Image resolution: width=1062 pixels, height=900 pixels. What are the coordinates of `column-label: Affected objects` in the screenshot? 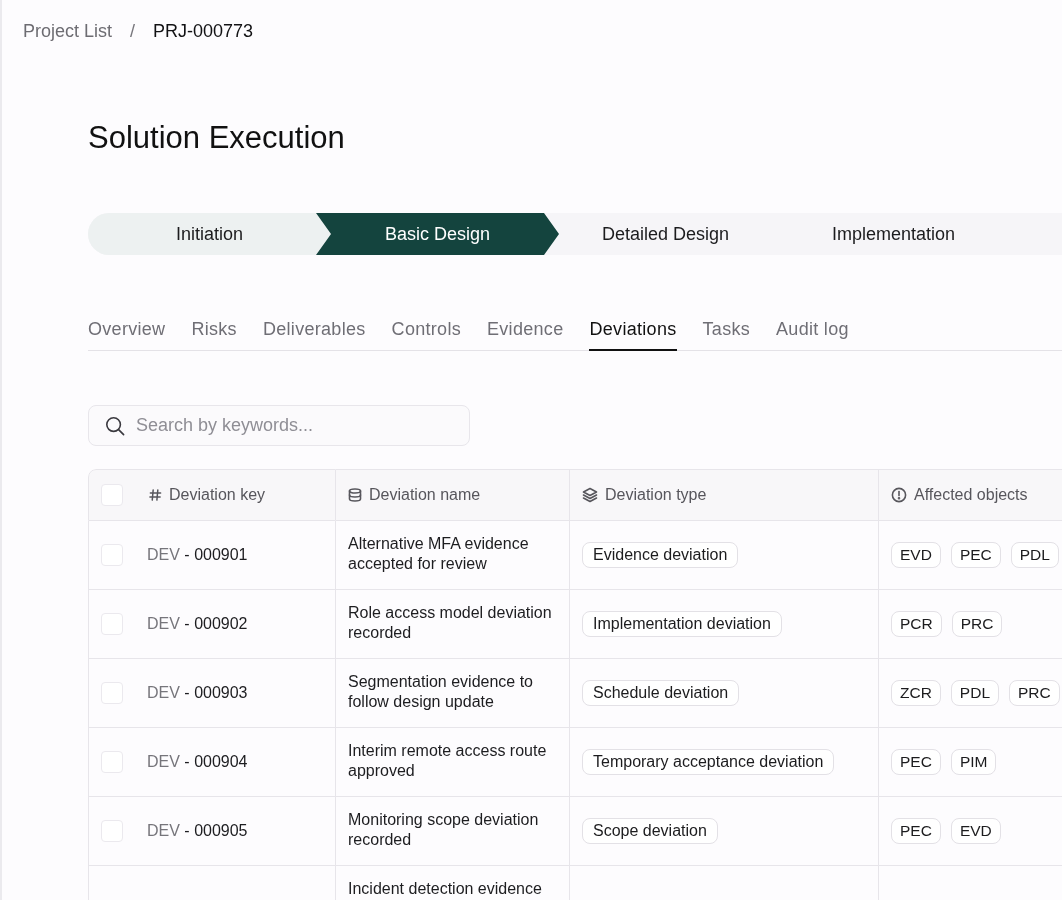 It's located at (971, 495).